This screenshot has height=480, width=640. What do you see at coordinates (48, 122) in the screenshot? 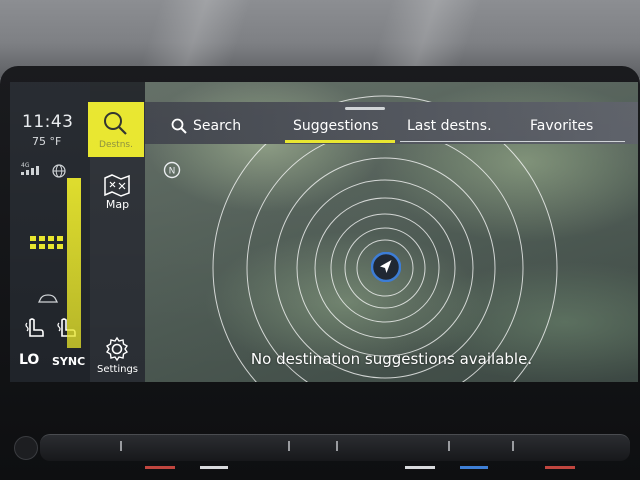
I see `clock: 11:43` at bounding box center [48, 122].